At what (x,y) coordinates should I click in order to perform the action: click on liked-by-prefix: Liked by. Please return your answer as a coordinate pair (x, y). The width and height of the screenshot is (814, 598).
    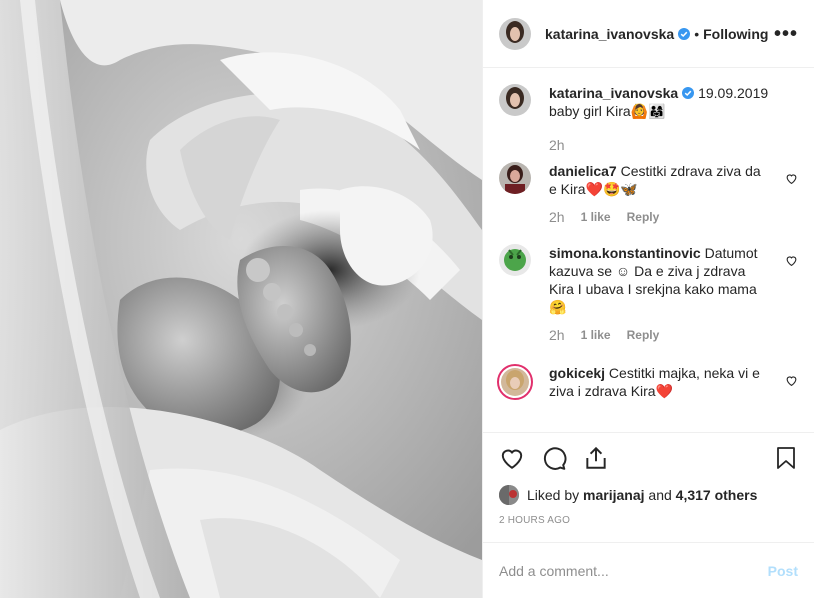
    Looking at the image, I should click on (553, 495).